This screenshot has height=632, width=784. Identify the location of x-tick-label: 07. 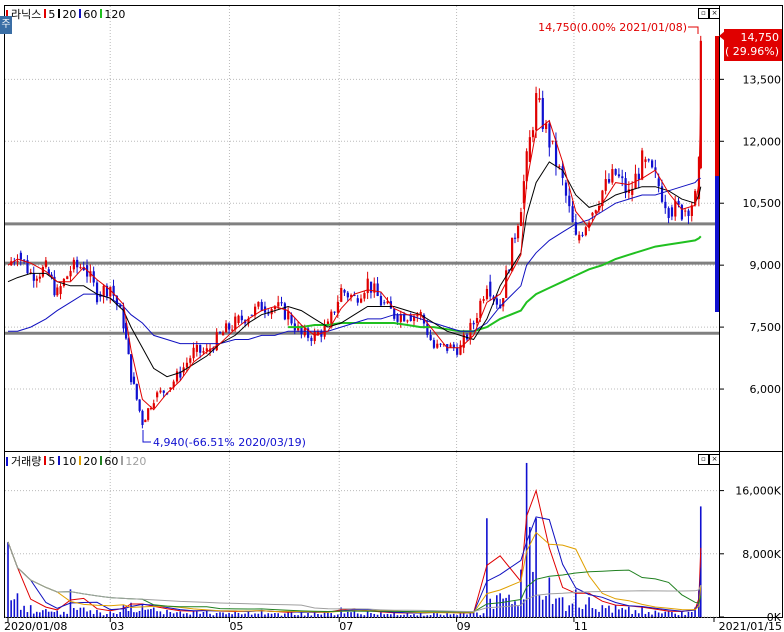
(346, 626).